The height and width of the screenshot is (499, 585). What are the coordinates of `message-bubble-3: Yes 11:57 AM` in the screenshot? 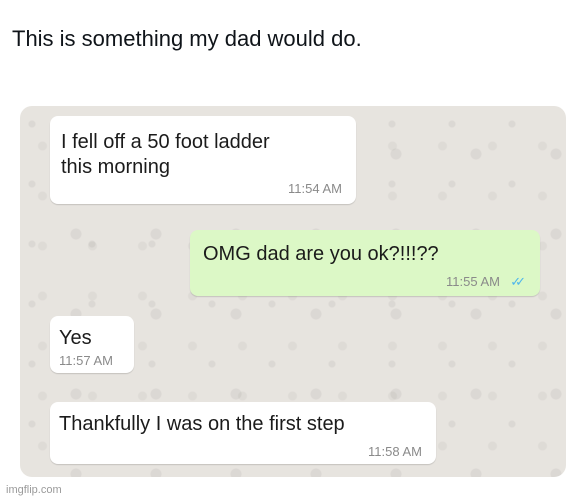 It's located at (92, 344).